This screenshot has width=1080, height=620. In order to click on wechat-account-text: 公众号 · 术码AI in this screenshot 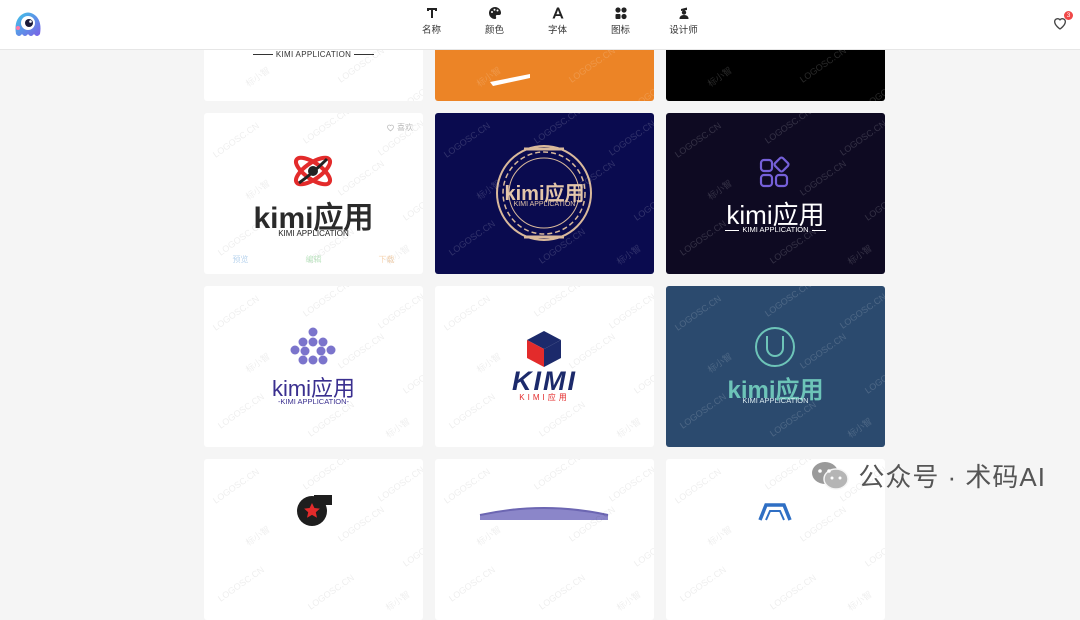, I will do `click(952, 477)`.